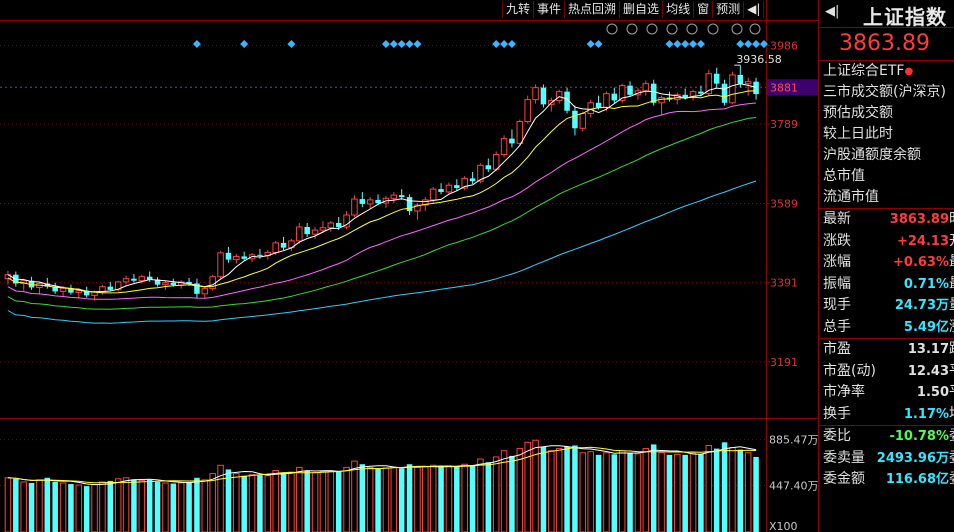 This screenshot has height=532, width=954. What do you see at coordinates (754, 9) in the screenshot?
I see `toolbar-expand-icon: ◀|` at bounding box center [754, 9].